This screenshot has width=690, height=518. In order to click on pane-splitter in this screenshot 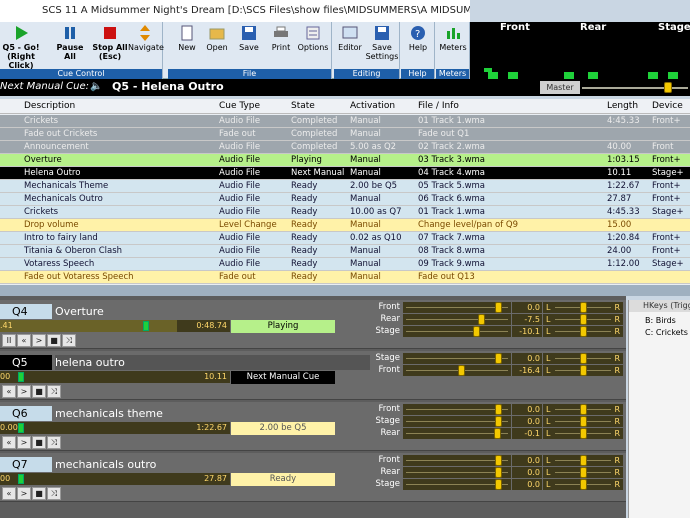, I will do `click(345, 290)`.